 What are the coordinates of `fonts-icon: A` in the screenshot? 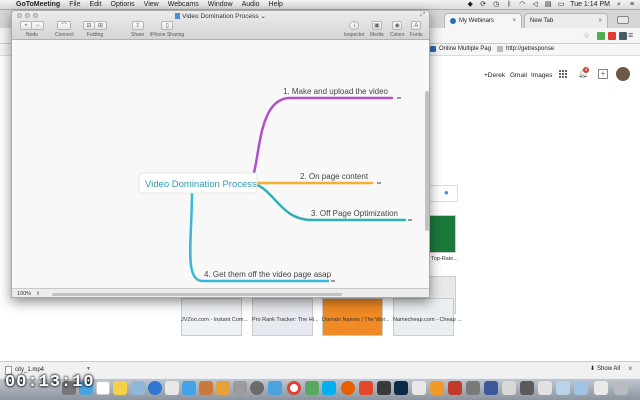 It's located at (416, 25).